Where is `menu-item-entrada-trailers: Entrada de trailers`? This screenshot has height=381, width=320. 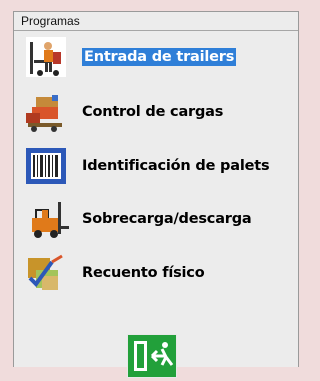
menu-item-entrada-trailers: Entrada de trailers is located at coordinates (160, 57).